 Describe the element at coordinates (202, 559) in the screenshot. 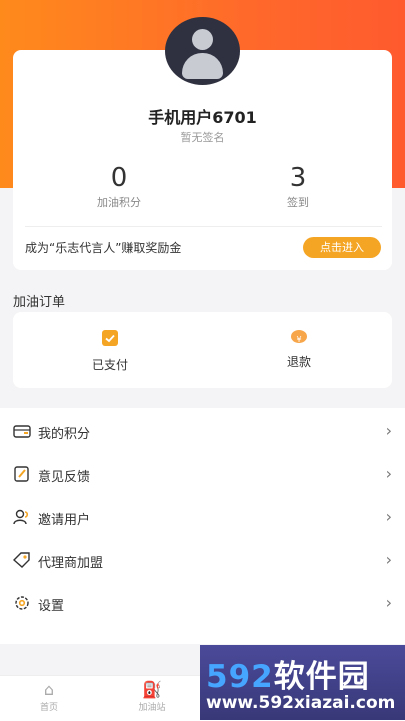

I see `menu-item-agent: 代理商加盟 ›` at that location.